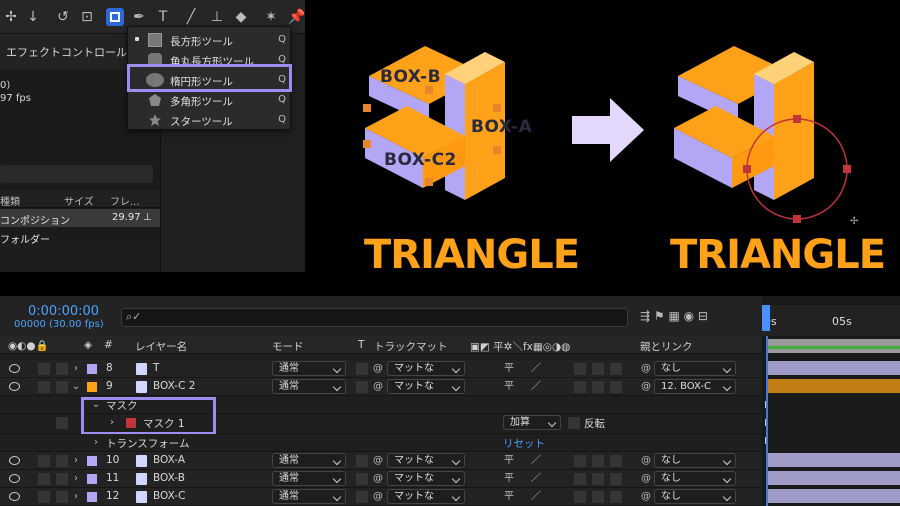 This screenshot has height=506, width=900. I want to click on header-type: 種類, so click(10, 200).